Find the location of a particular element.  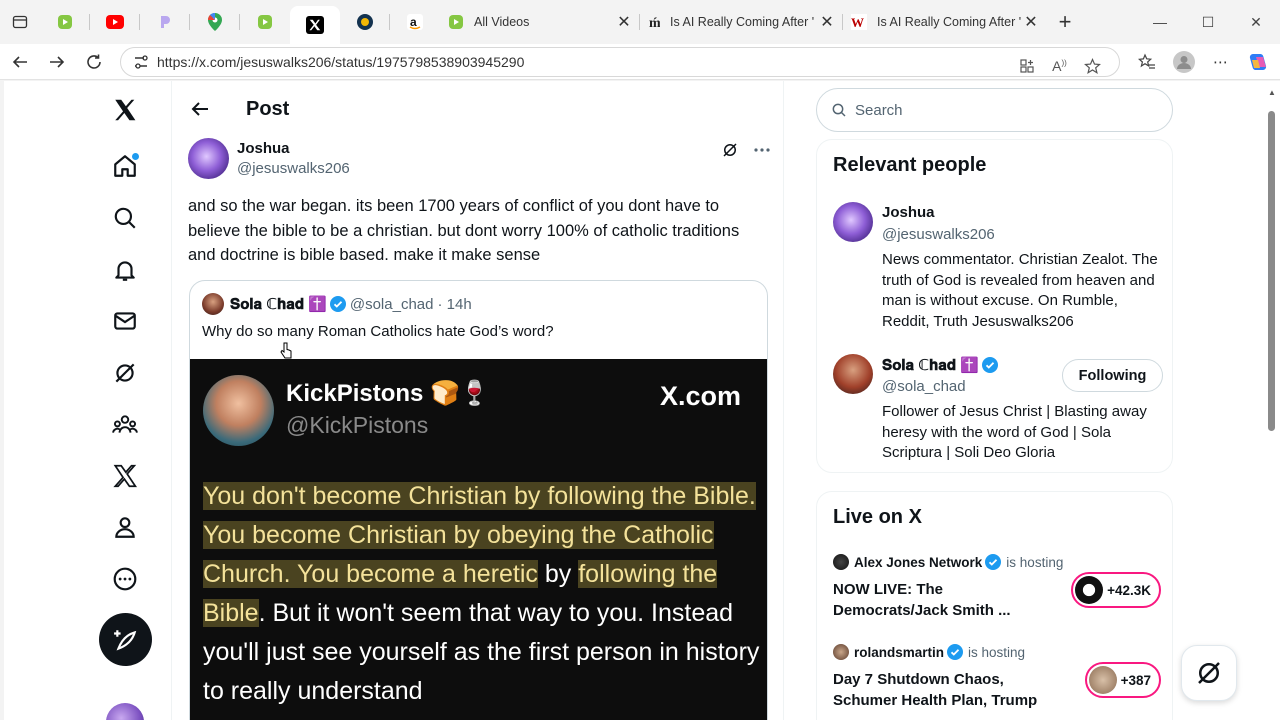

tab-maps is located at coordinates (215, 22).